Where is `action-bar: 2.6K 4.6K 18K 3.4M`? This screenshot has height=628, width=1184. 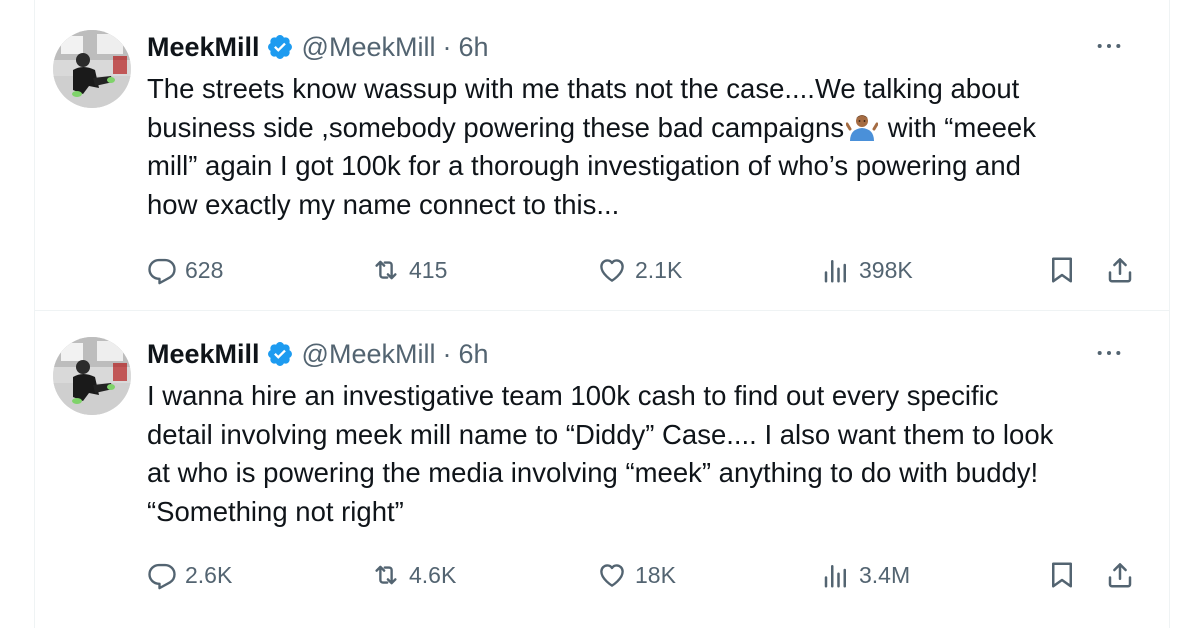 action-bar: 2.6K 4.6K 18K 3.4M is located at coordinates (645, 575).